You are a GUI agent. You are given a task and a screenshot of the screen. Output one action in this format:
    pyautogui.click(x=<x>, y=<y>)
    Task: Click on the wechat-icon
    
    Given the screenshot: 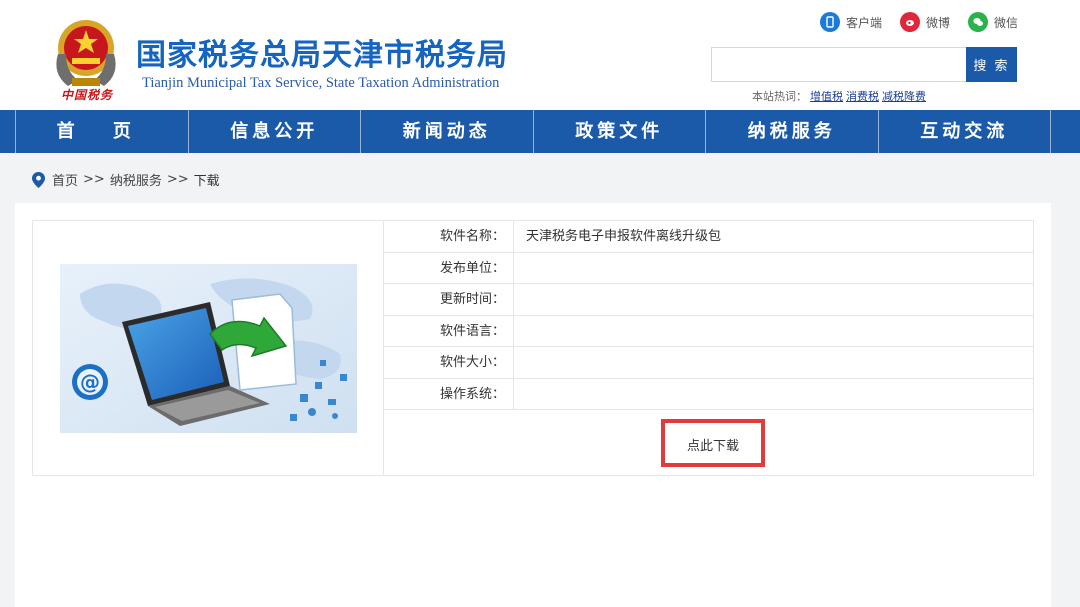 What is the action you would take?
    pyautogui.click(x=977, y=22)
    